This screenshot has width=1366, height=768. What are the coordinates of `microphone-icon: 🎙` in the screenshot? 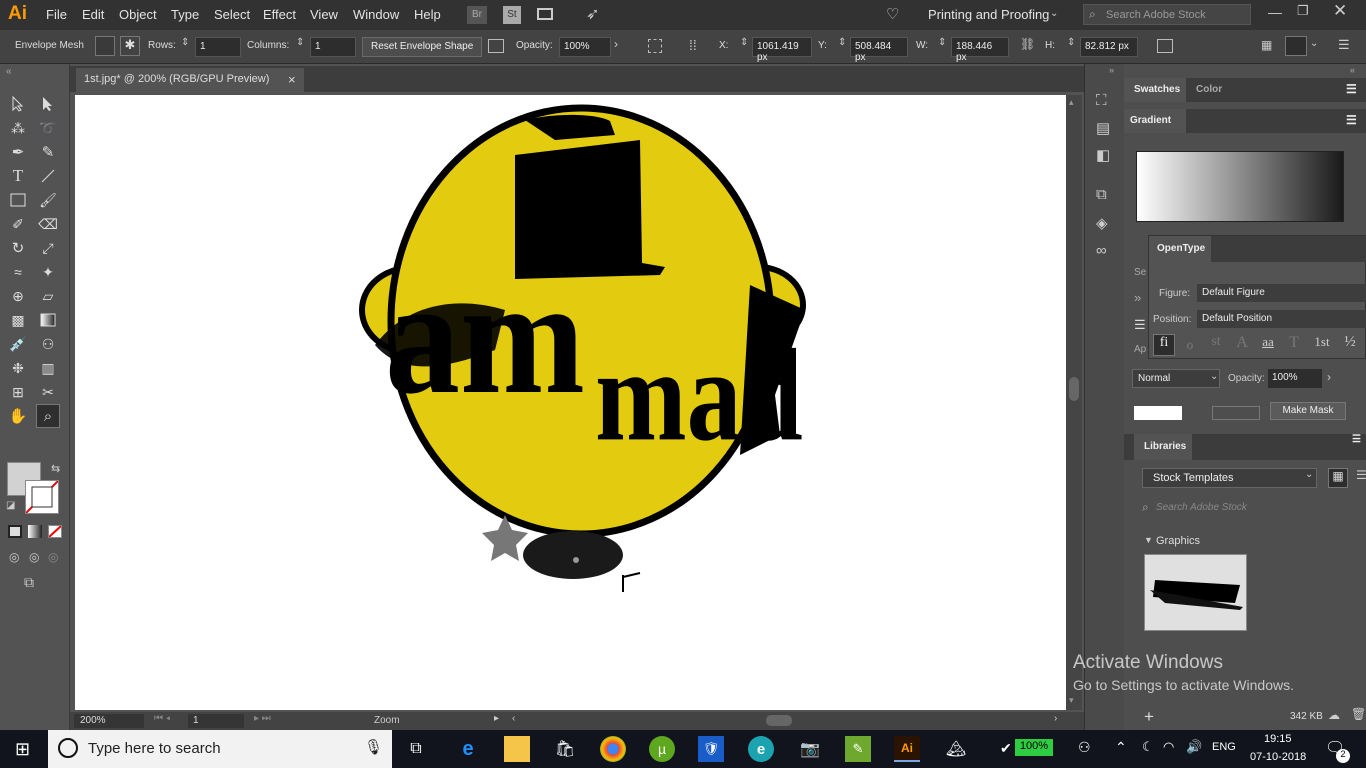 It's located at (373, 747).